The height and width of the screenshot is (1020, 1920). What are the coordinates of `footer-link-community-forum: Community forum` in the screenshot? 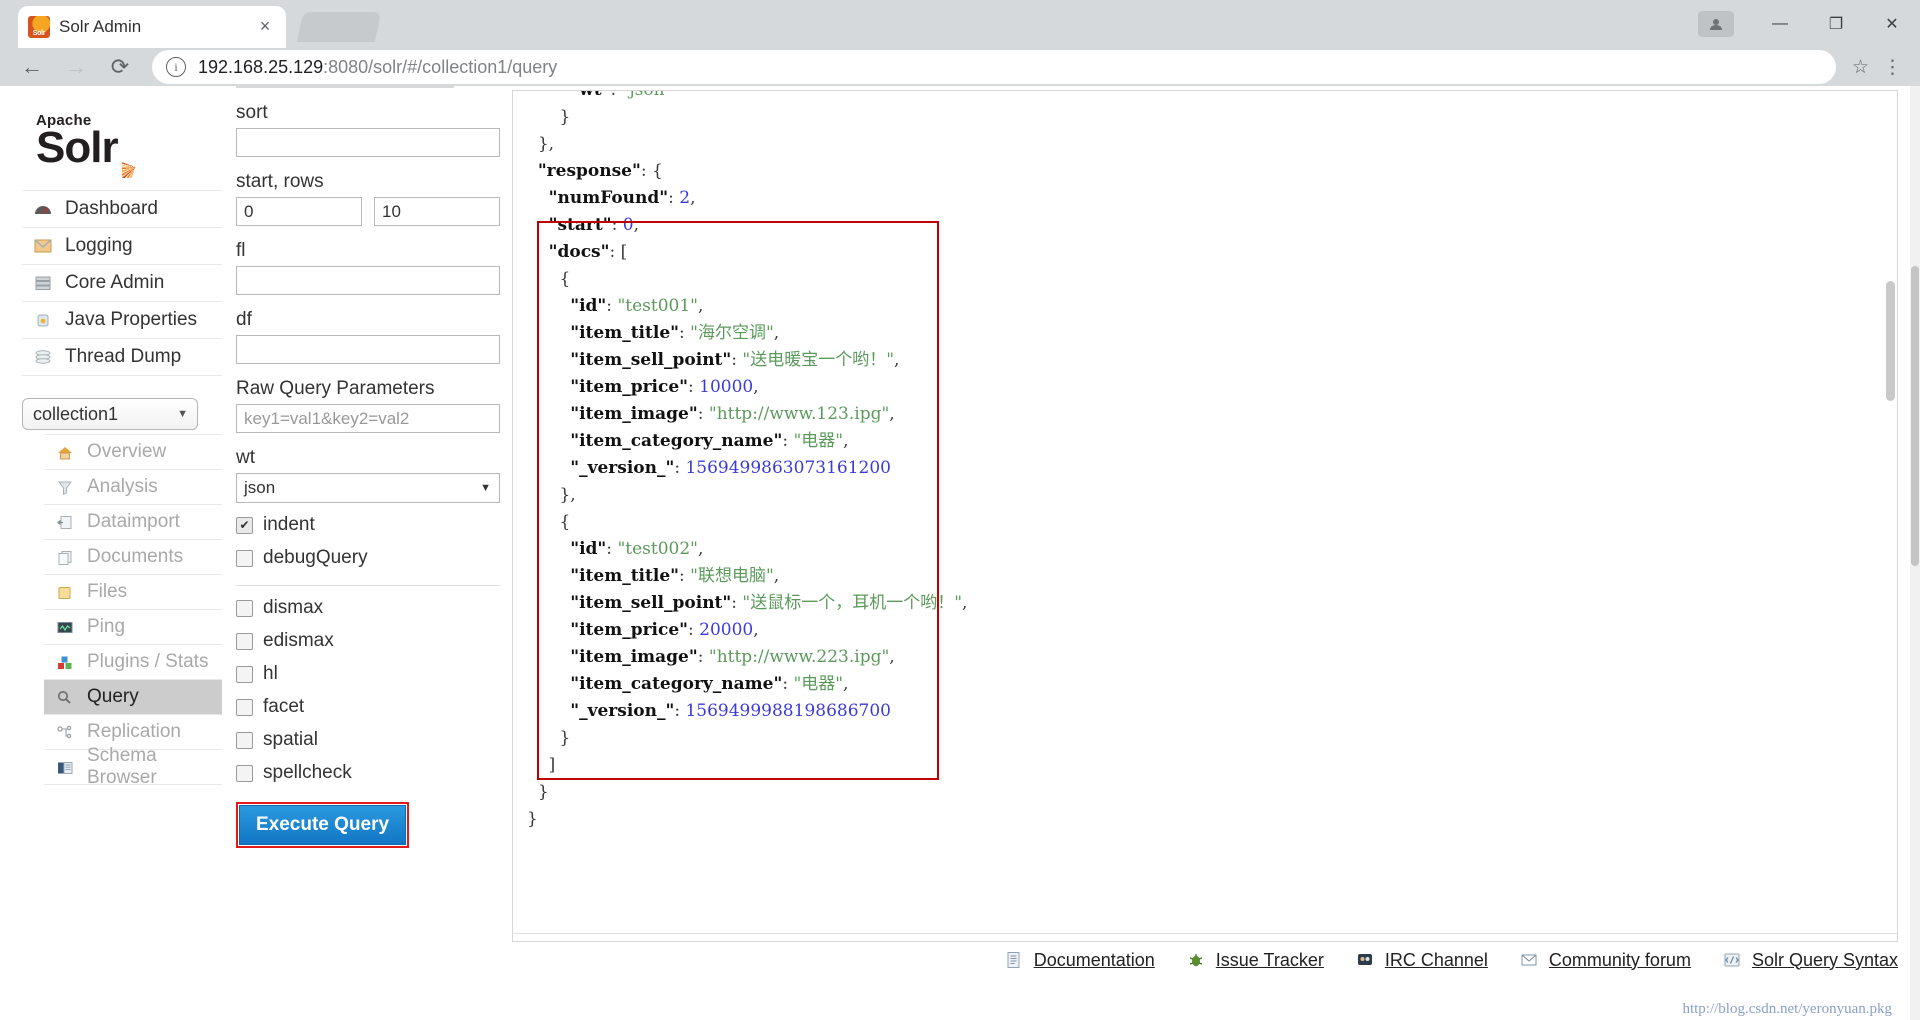 It's located at (1604, 960).